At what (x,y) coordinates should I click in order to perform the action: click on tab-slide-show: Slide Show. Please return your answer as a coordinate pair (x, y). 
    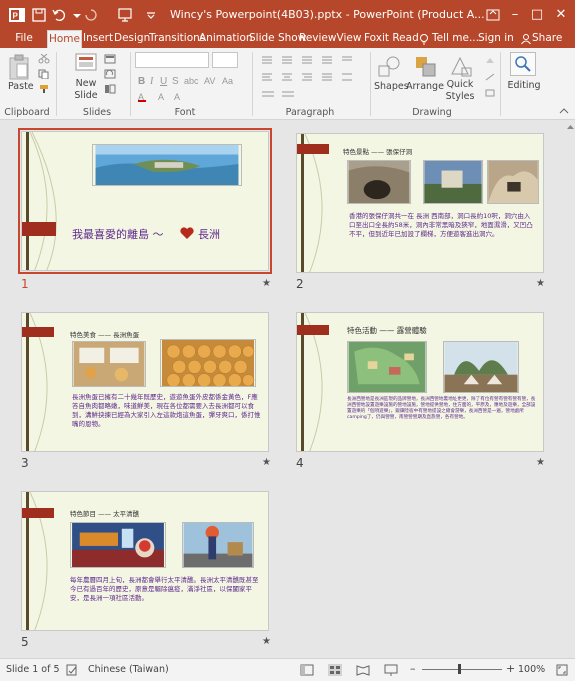
    Looking at the image, I should click on (277, 39).